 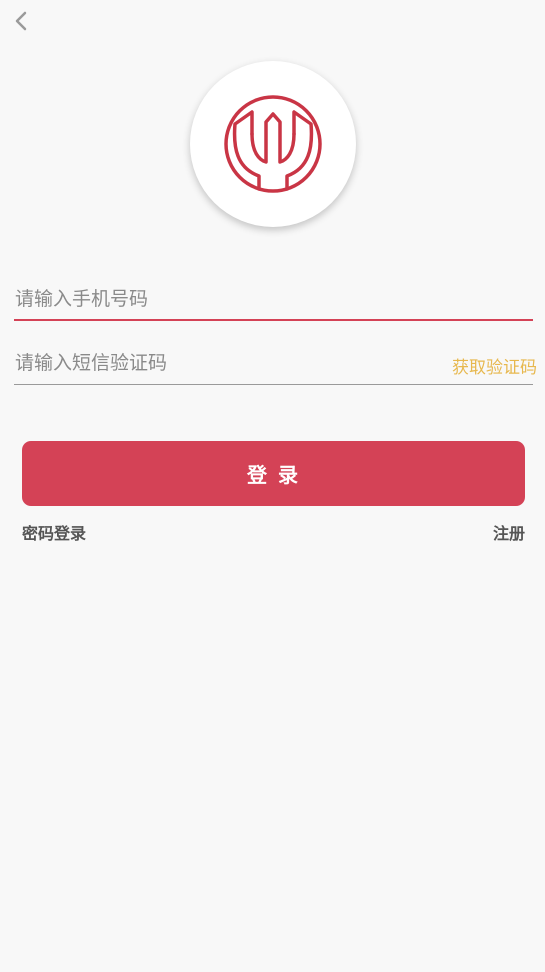 I want to click on code-field-group: 获取验证码, so click(x=275, y=365).